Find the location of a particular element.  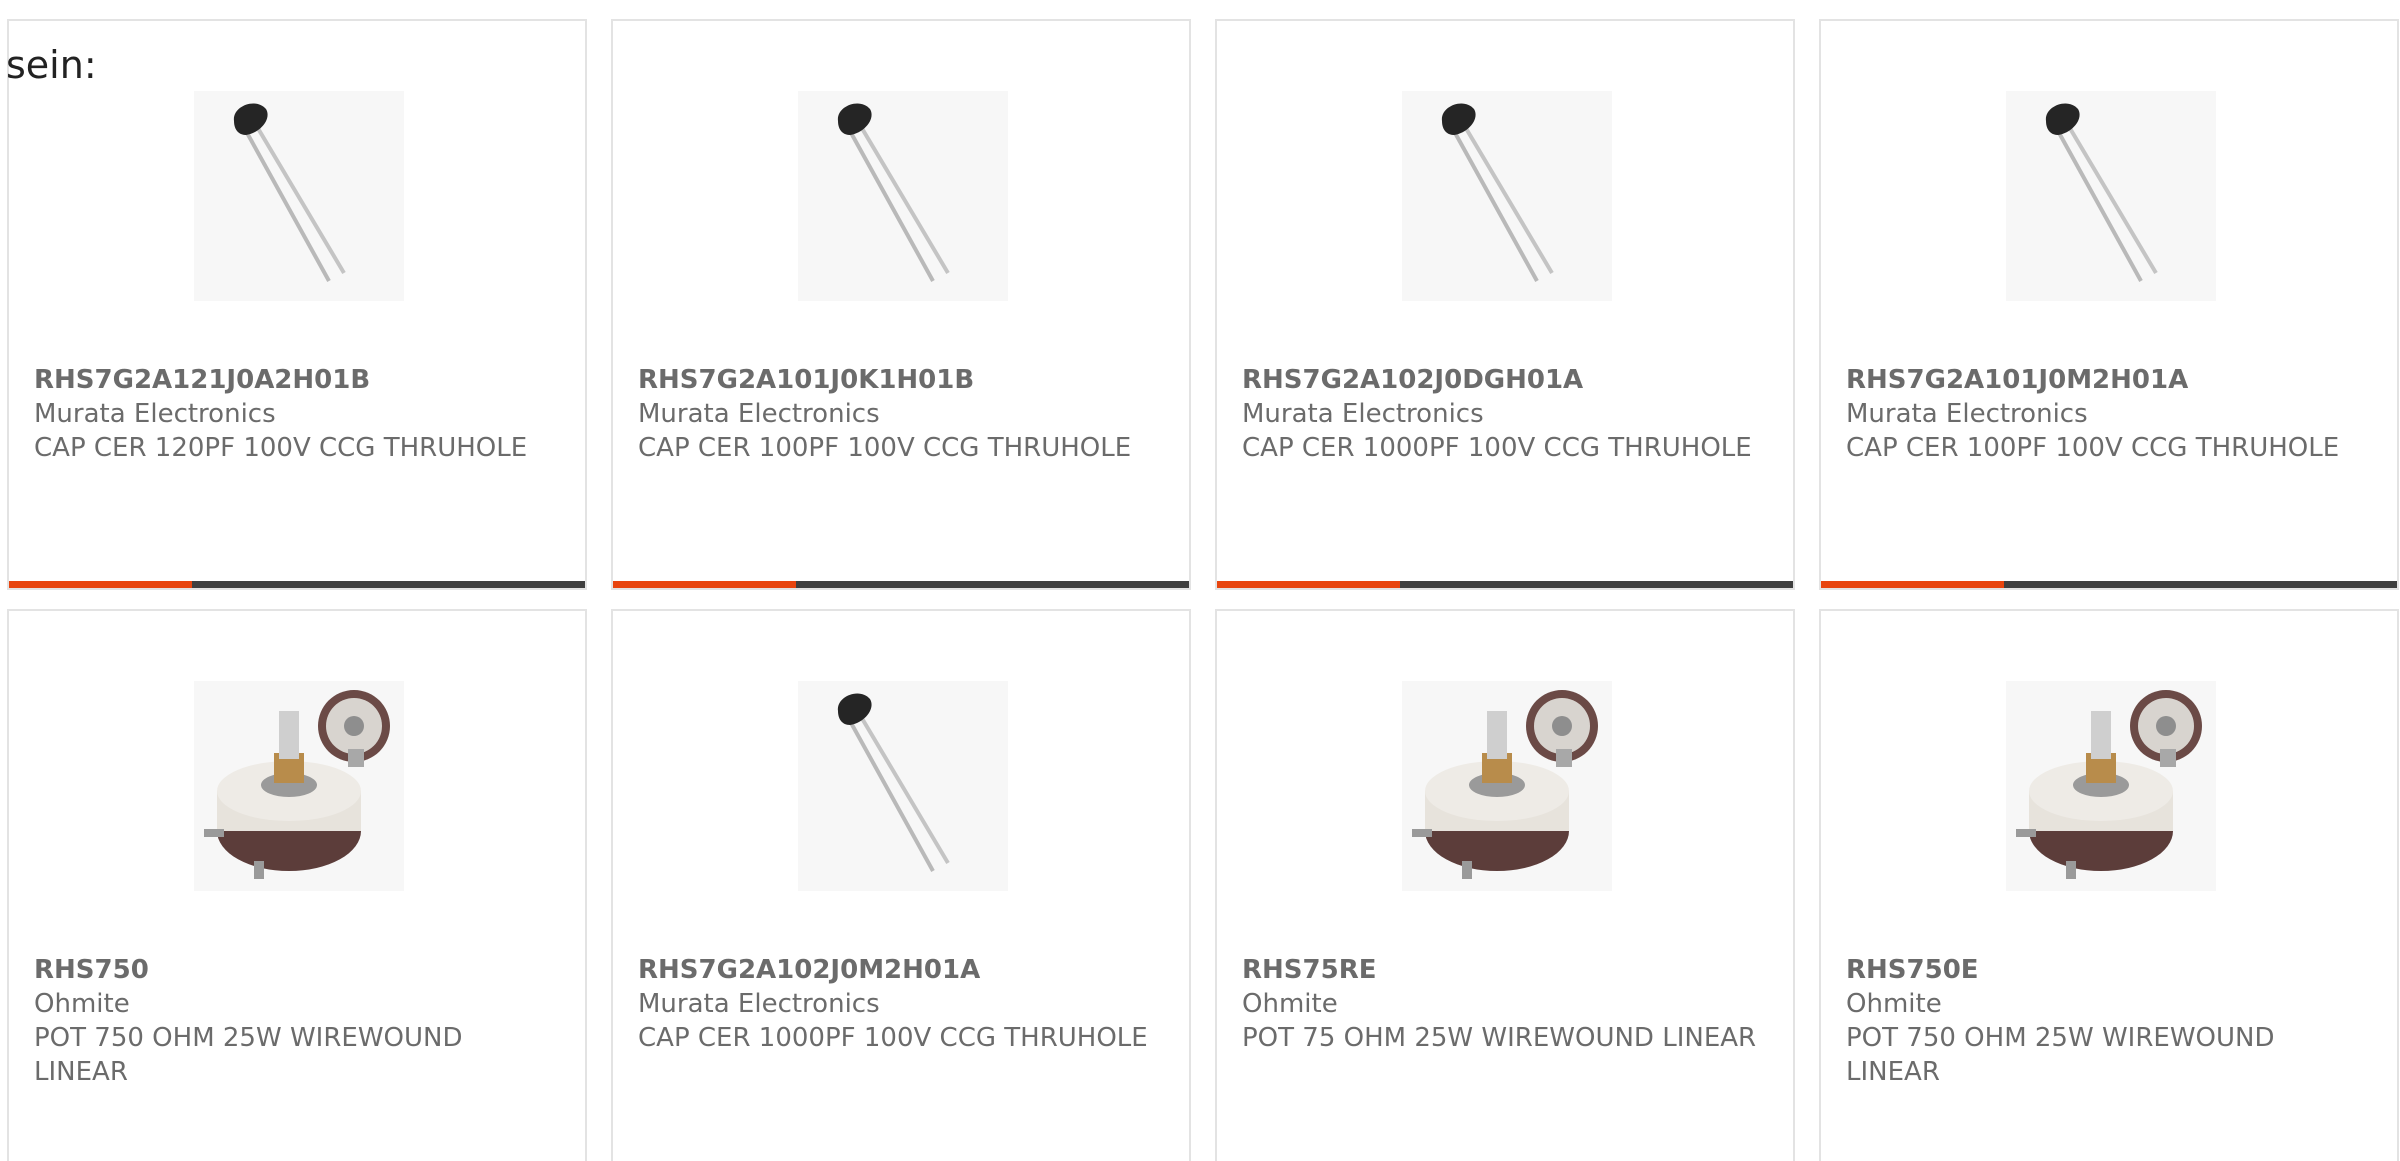

product-part-number: RHS750E is located at coordinates (2111, 970).